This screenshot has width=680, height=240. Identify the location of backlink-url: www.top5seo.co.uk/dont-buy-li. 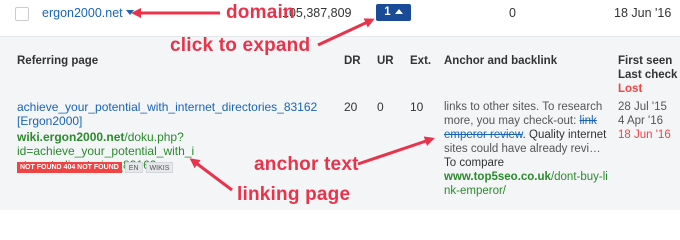
(529, 177).